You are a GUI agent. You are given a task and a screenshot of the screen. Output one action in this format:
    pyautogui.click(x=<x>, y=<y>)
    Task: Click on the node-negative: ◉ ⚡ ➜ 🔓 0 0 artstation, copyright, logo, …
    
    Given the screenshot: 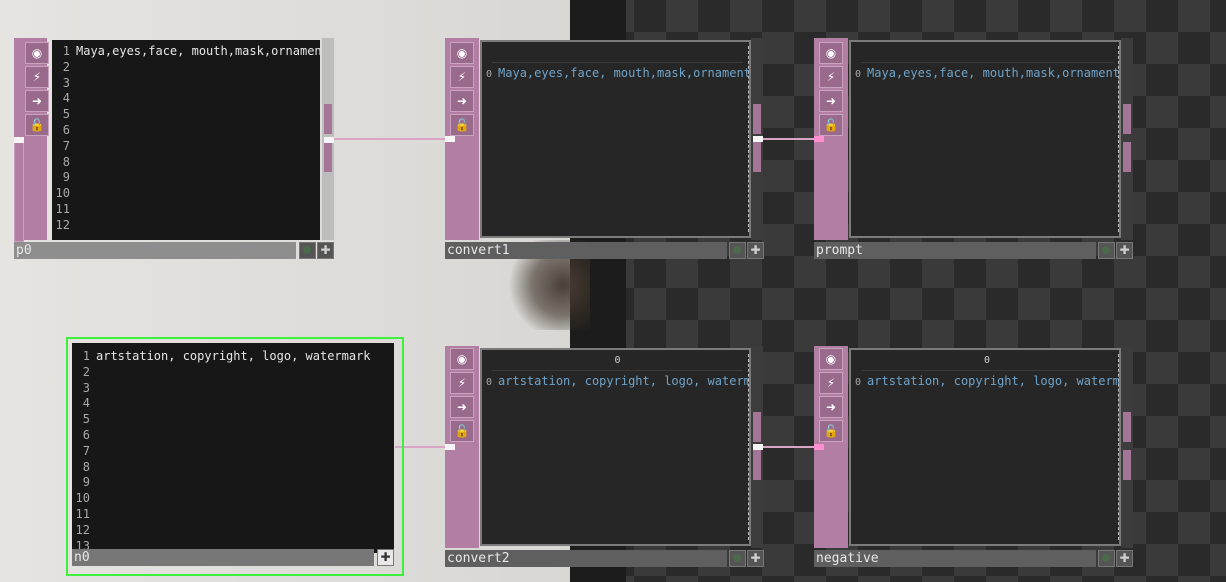 What is the action you would take?
    pyautogui.click(x=974, y=457)
    